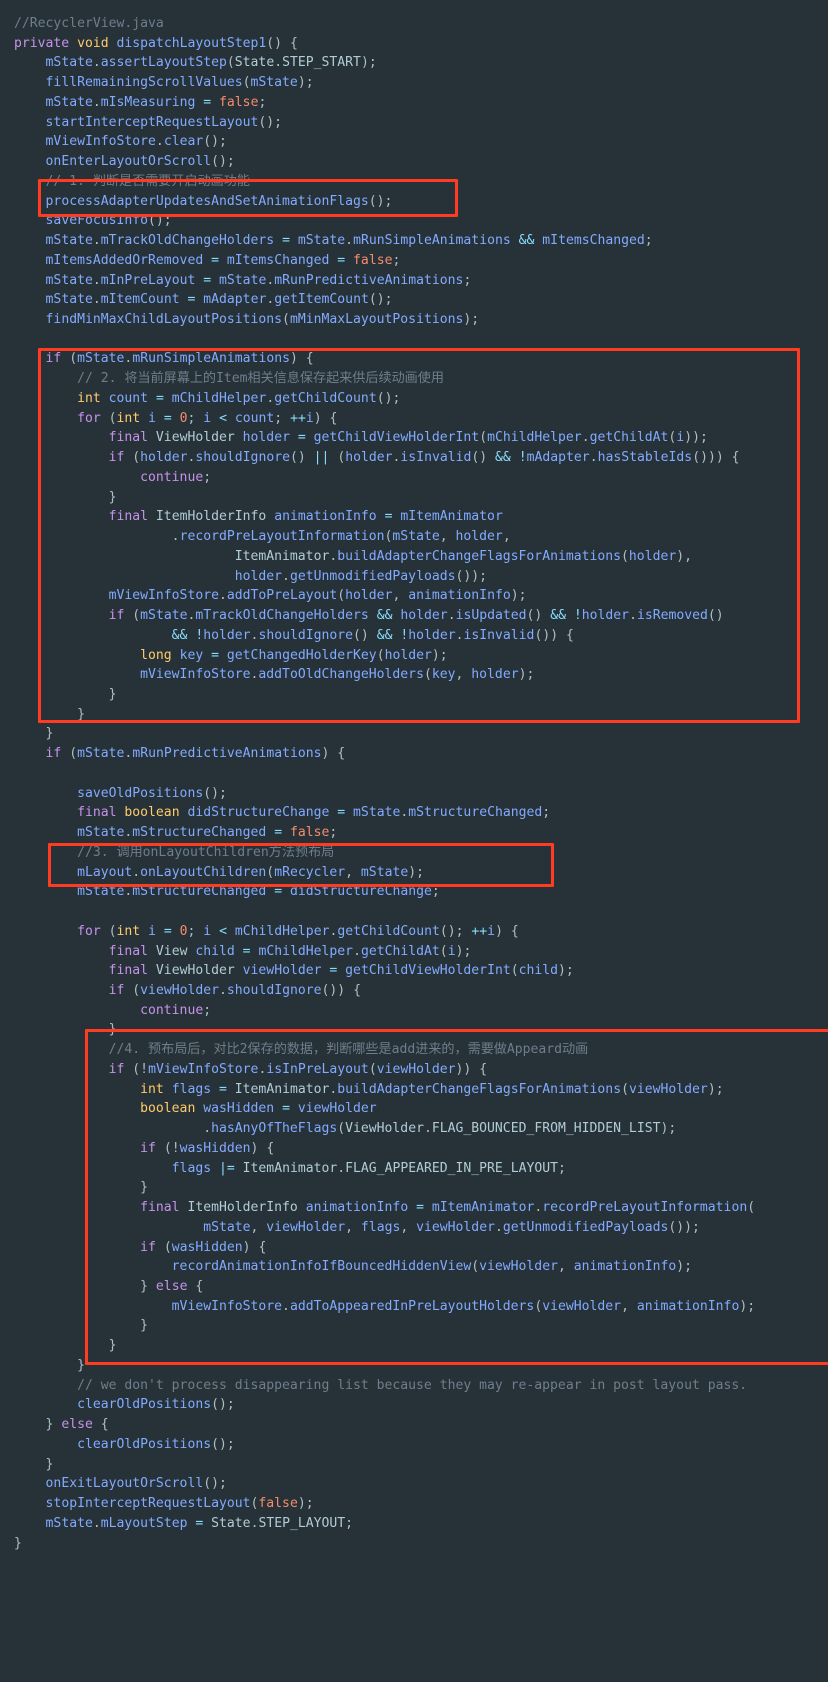 The image size is (828, 1682). Describe the element at coordinates (89, 23) in the screenshot. I see `code-line: //RecyclerView.java` at that location.